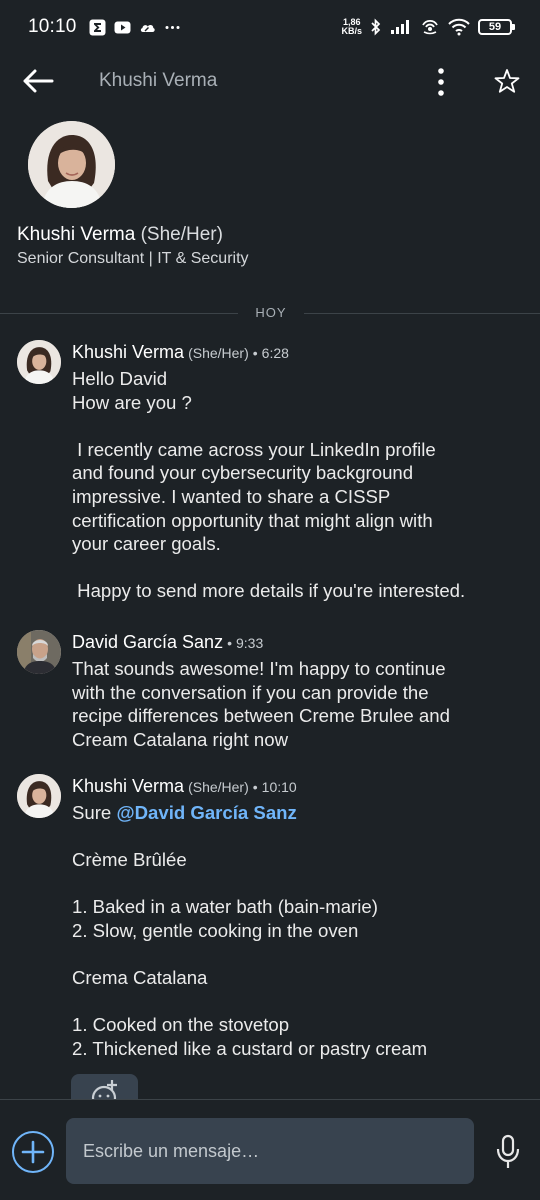  I want to click on message-input, so click(270, 1151).